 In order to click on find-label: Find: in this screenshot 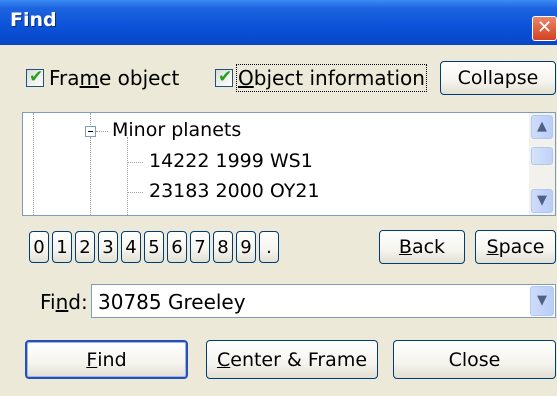, I will do `click(64, 302)`.